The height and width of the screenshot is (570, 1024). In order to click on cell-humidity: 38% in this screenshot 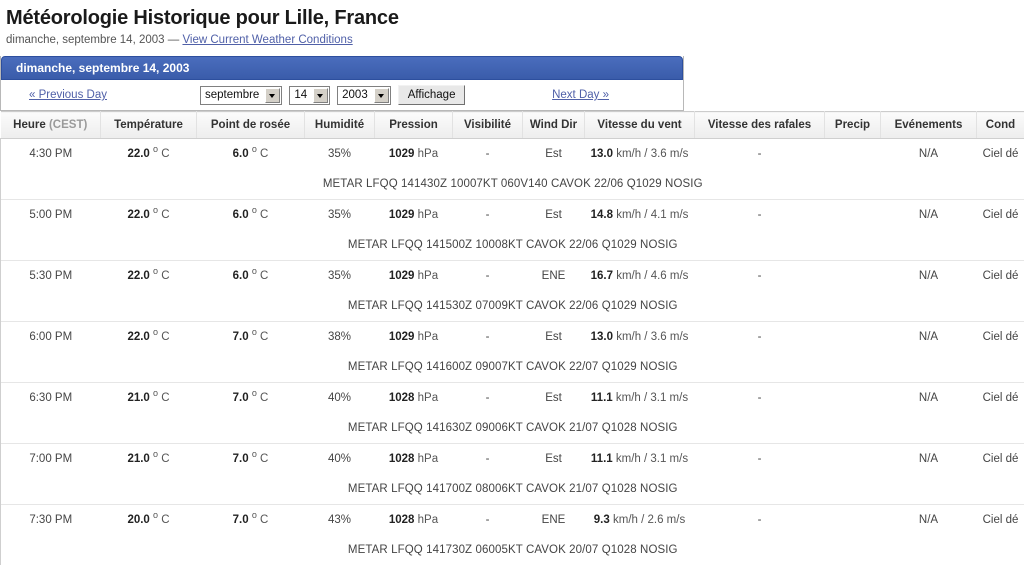, I will do `click(339, 336)`.